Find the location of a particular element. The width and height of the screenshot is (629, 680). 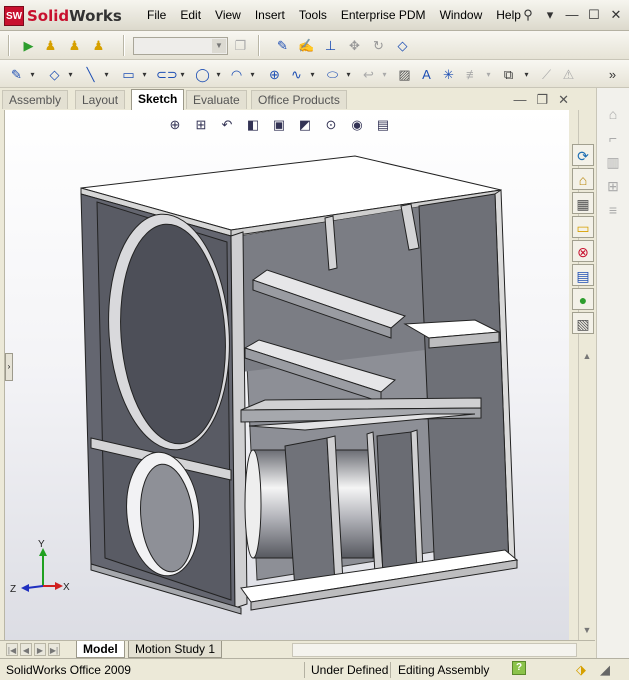

polygon-icon: ⊕ is located at coordinates (274, 74).